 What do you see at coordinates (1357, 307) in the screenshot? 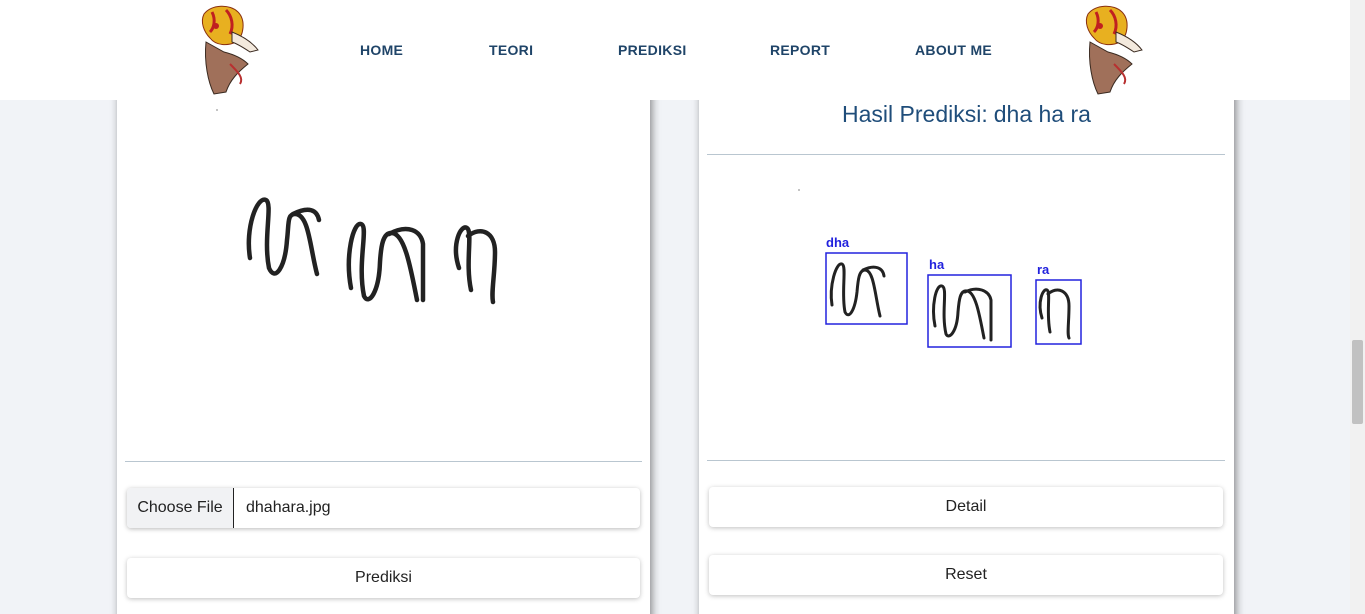
I see `vertical-scrollbar` at bounding box center [1357, 307].